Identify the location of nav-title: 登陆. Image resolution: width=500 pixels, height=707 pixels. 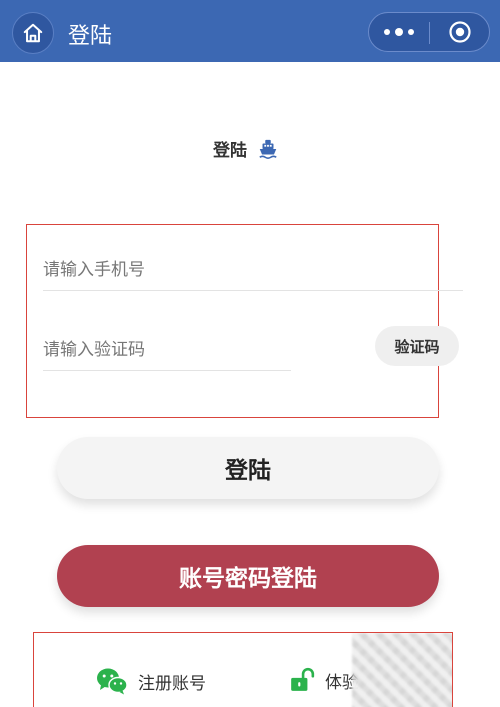
(90, 36).